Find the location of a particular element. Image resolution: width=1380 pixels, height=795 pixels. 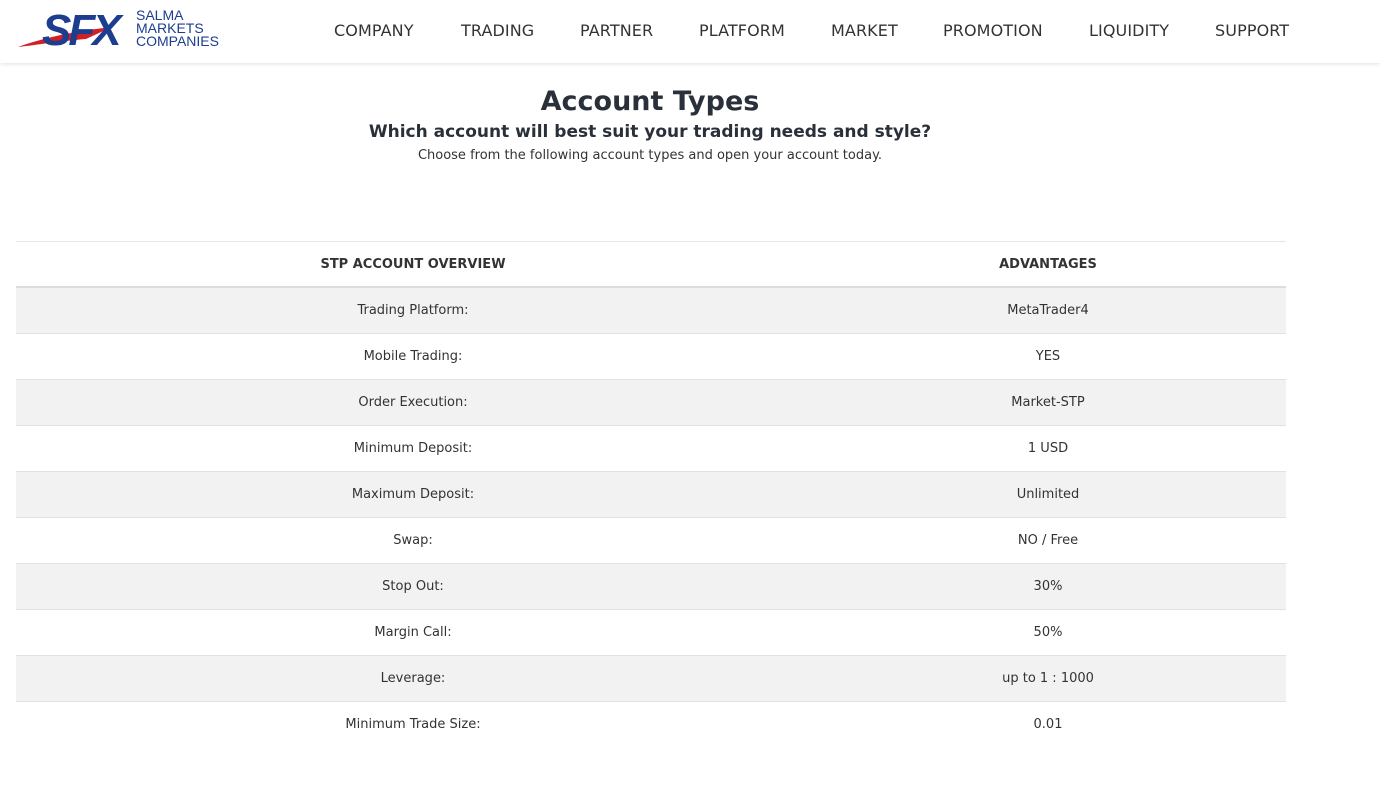

row-label: Maximum Deposit: is located at coordinates (413, 494).